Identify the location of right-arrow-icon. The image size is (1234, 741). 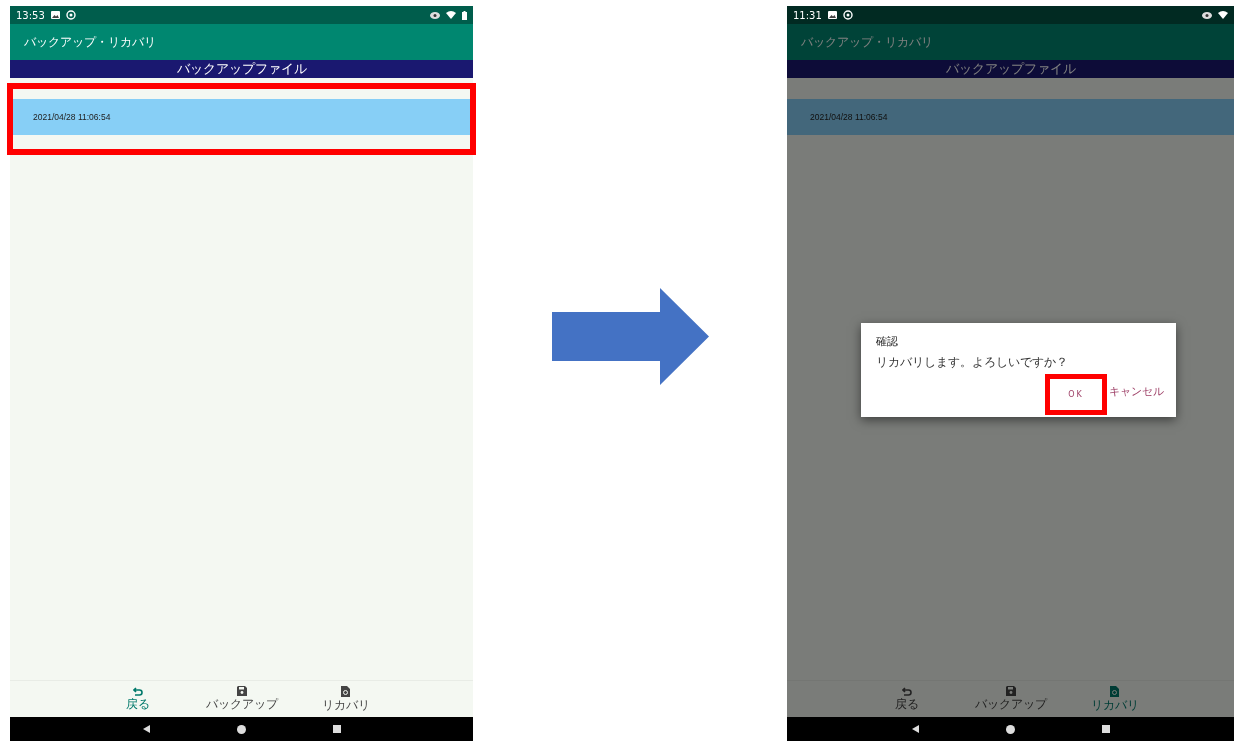
(630, 336).